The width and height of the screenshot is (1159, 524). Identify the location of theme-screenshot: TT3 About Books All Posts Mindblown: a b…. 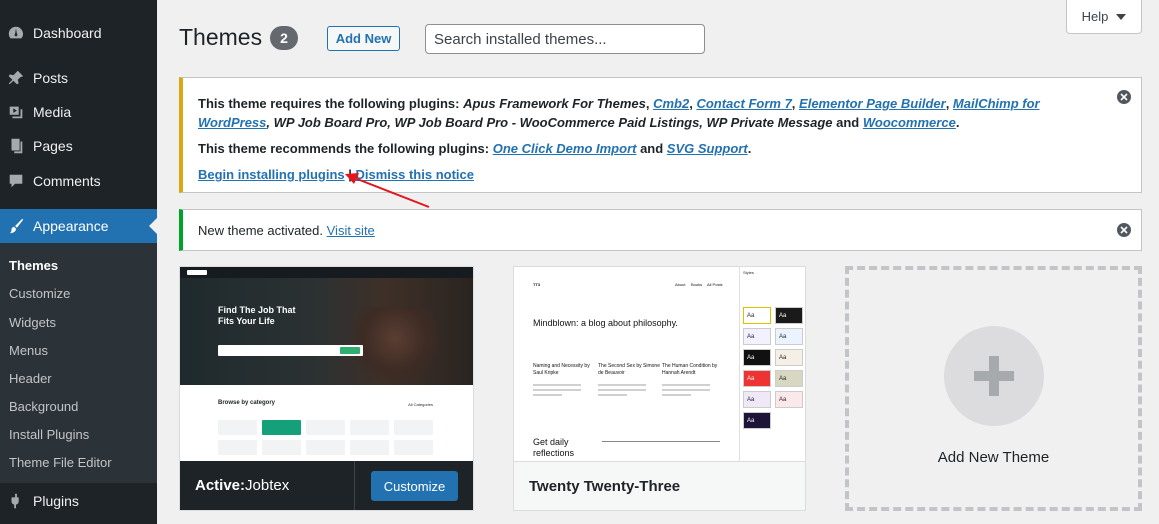
(659, 364).